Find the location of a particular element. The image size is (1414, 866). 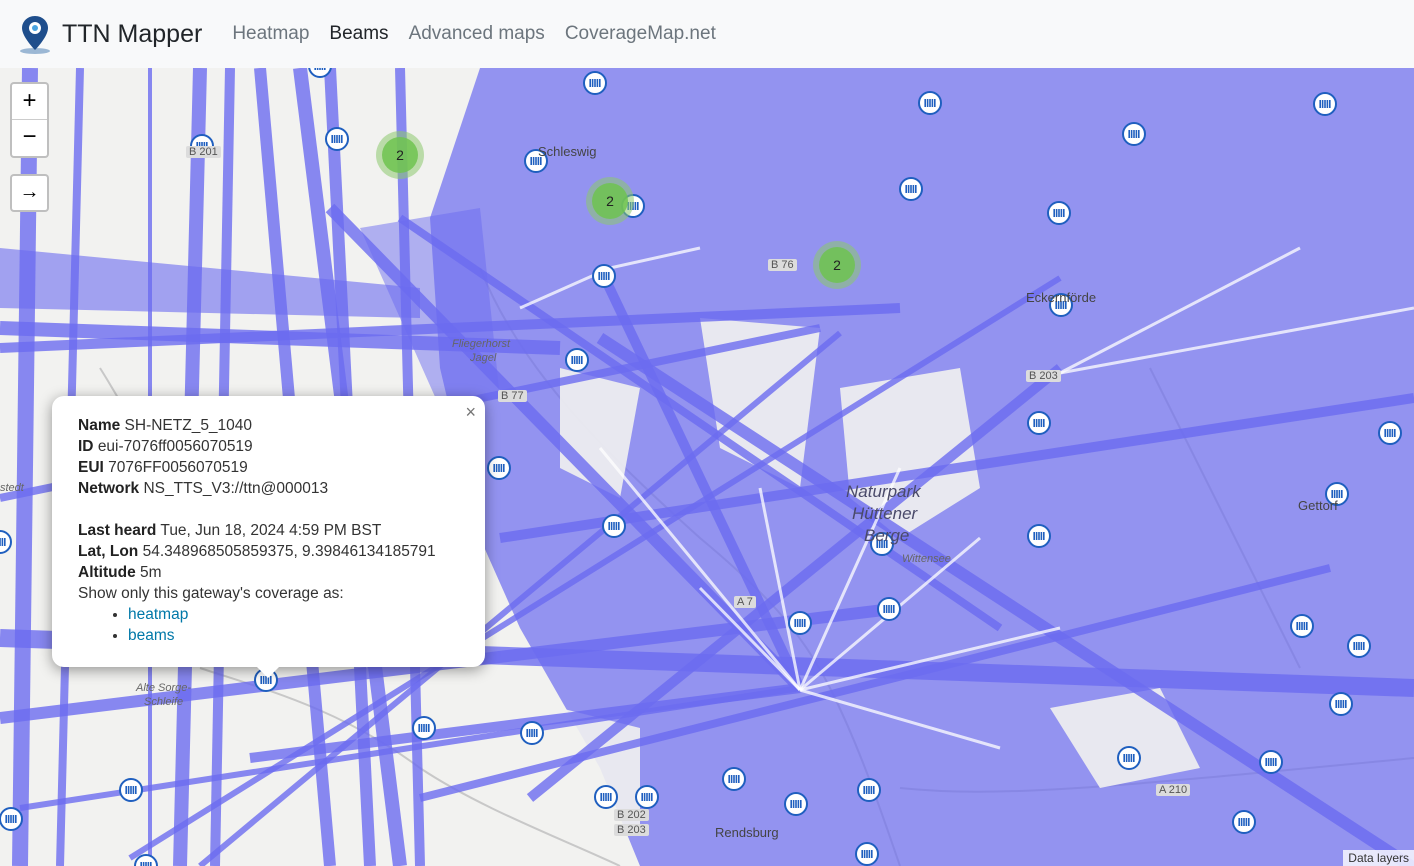

network-label: Network is located at coordinates (109, 488).